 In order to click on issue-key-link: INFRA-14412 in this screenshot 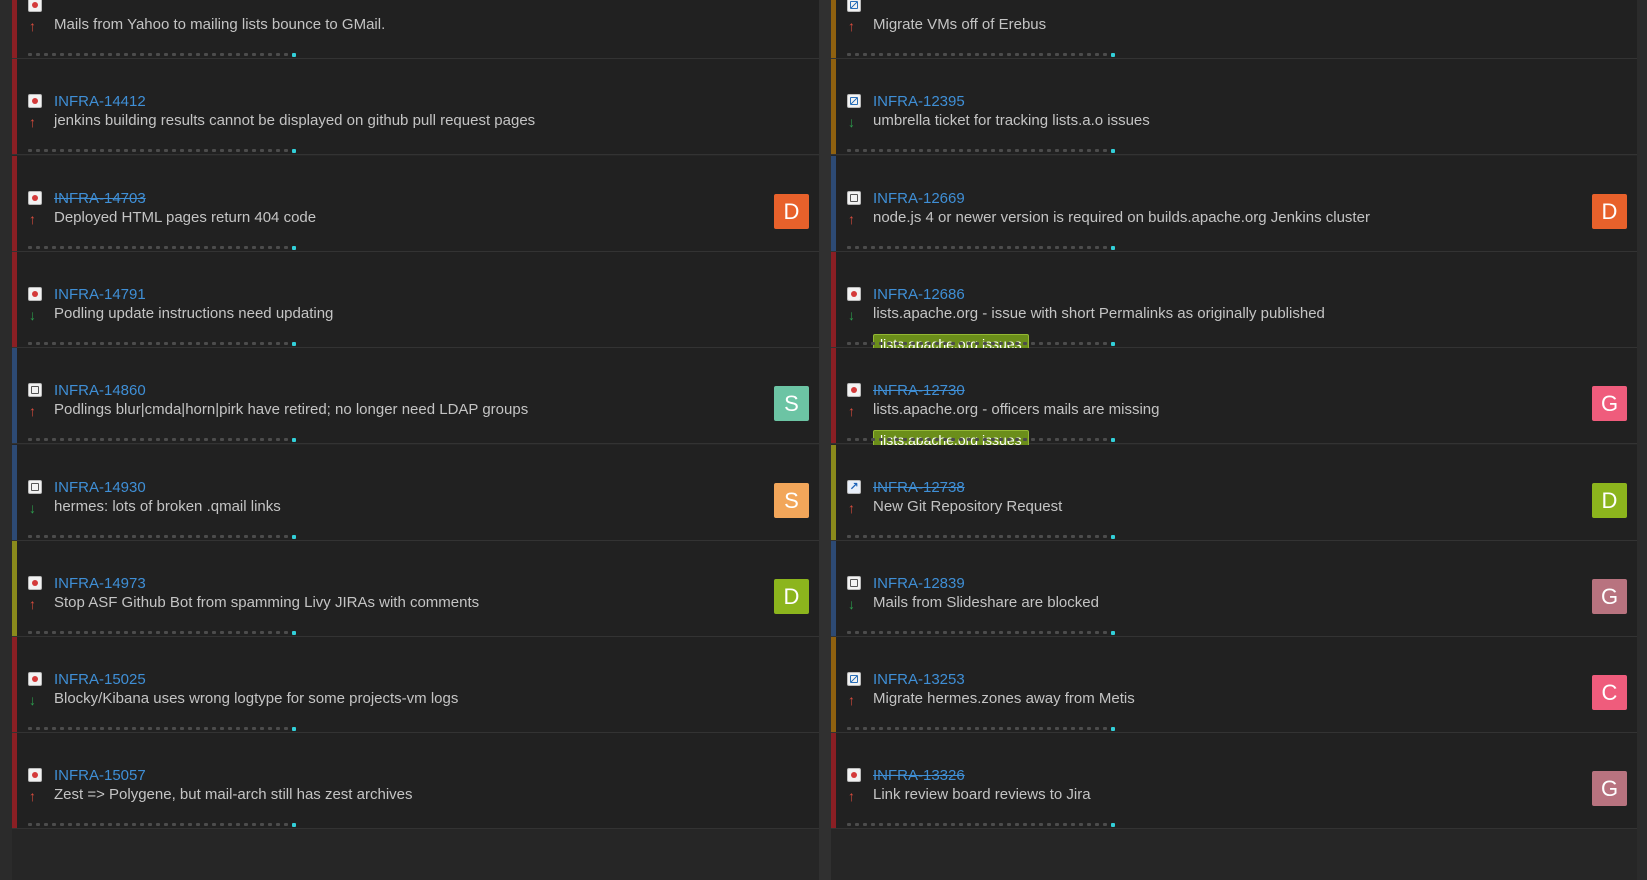, I will do `click(100, 101)`.